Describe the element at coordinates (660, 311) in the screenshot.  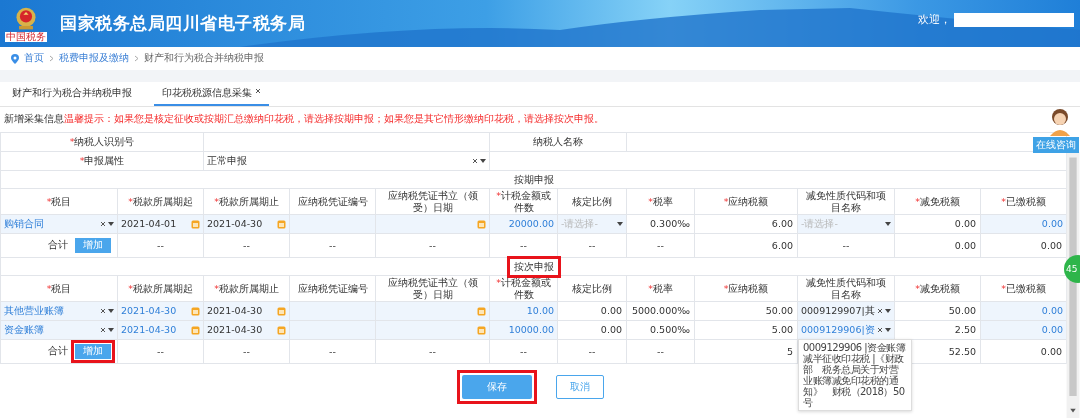
I see `table-cell: 5000.000‰` at that location.